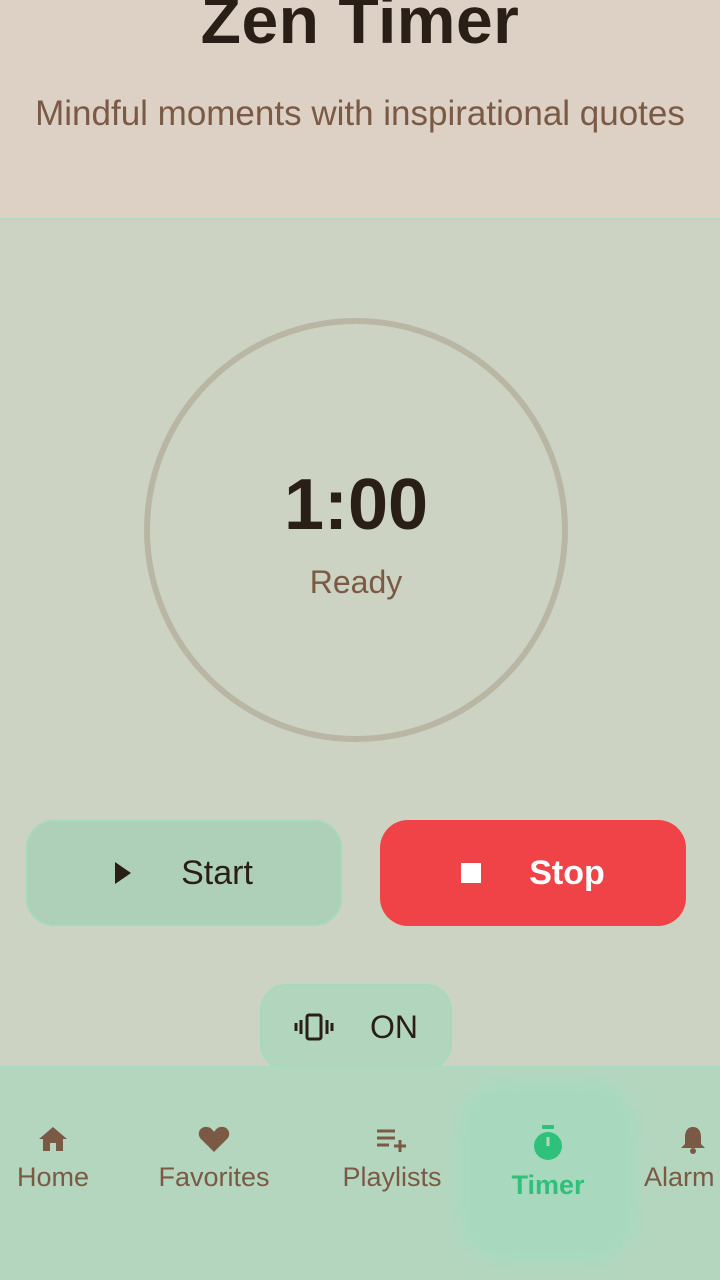 This screenshot has width=720, height=1280. Describe the element at coordinates (53, 1158) in the screenshot. I see `nav-item-home: Home` at that location.